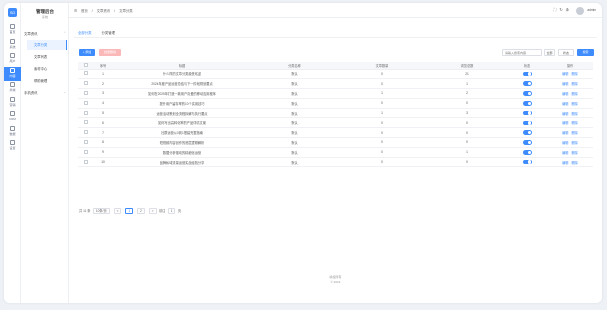  What do you see at coordinates (182, 66) in the screenshot?
I see `column-header: 标题` at bounding box center [182, 66].